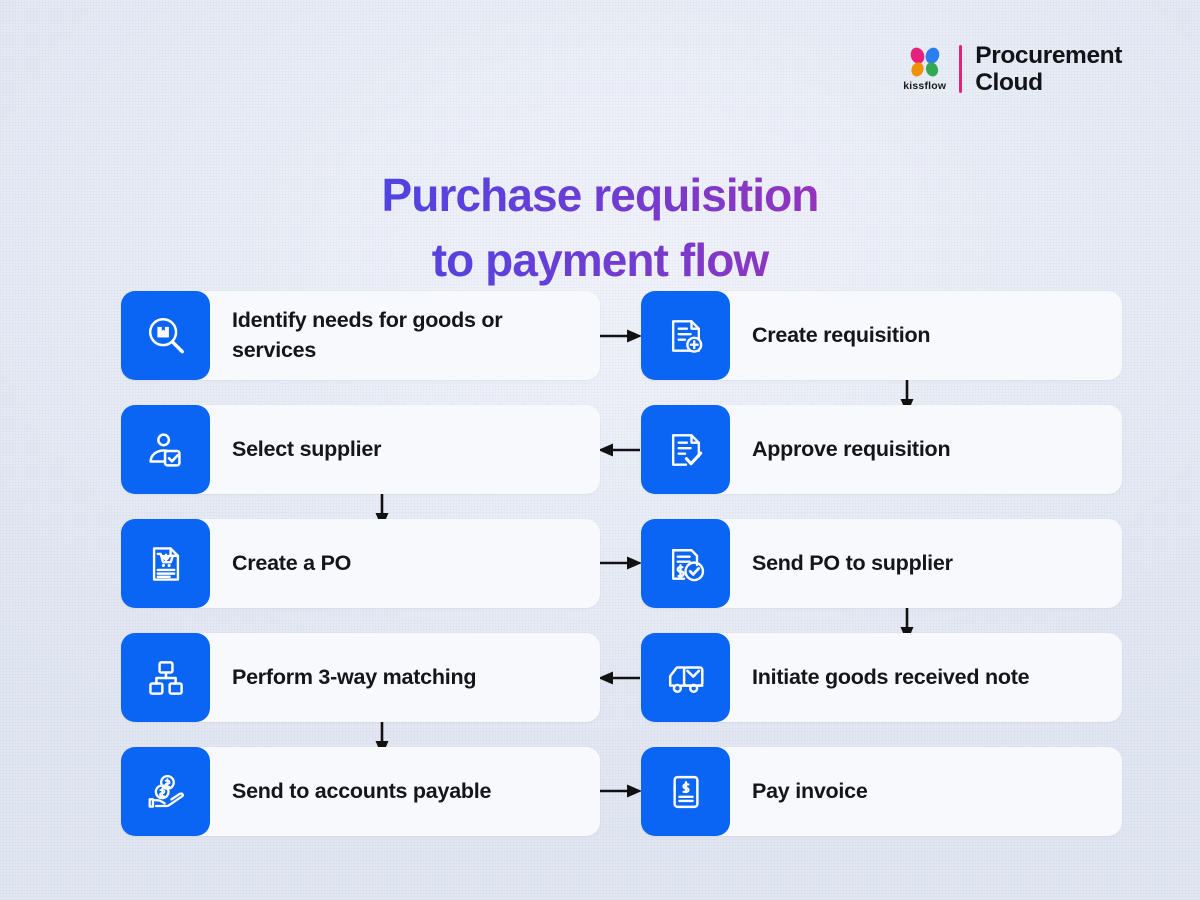 This screenshot has height=900, width=1200. I want to click on step-card-create-requisition: Create requisition, so click(881, 335).